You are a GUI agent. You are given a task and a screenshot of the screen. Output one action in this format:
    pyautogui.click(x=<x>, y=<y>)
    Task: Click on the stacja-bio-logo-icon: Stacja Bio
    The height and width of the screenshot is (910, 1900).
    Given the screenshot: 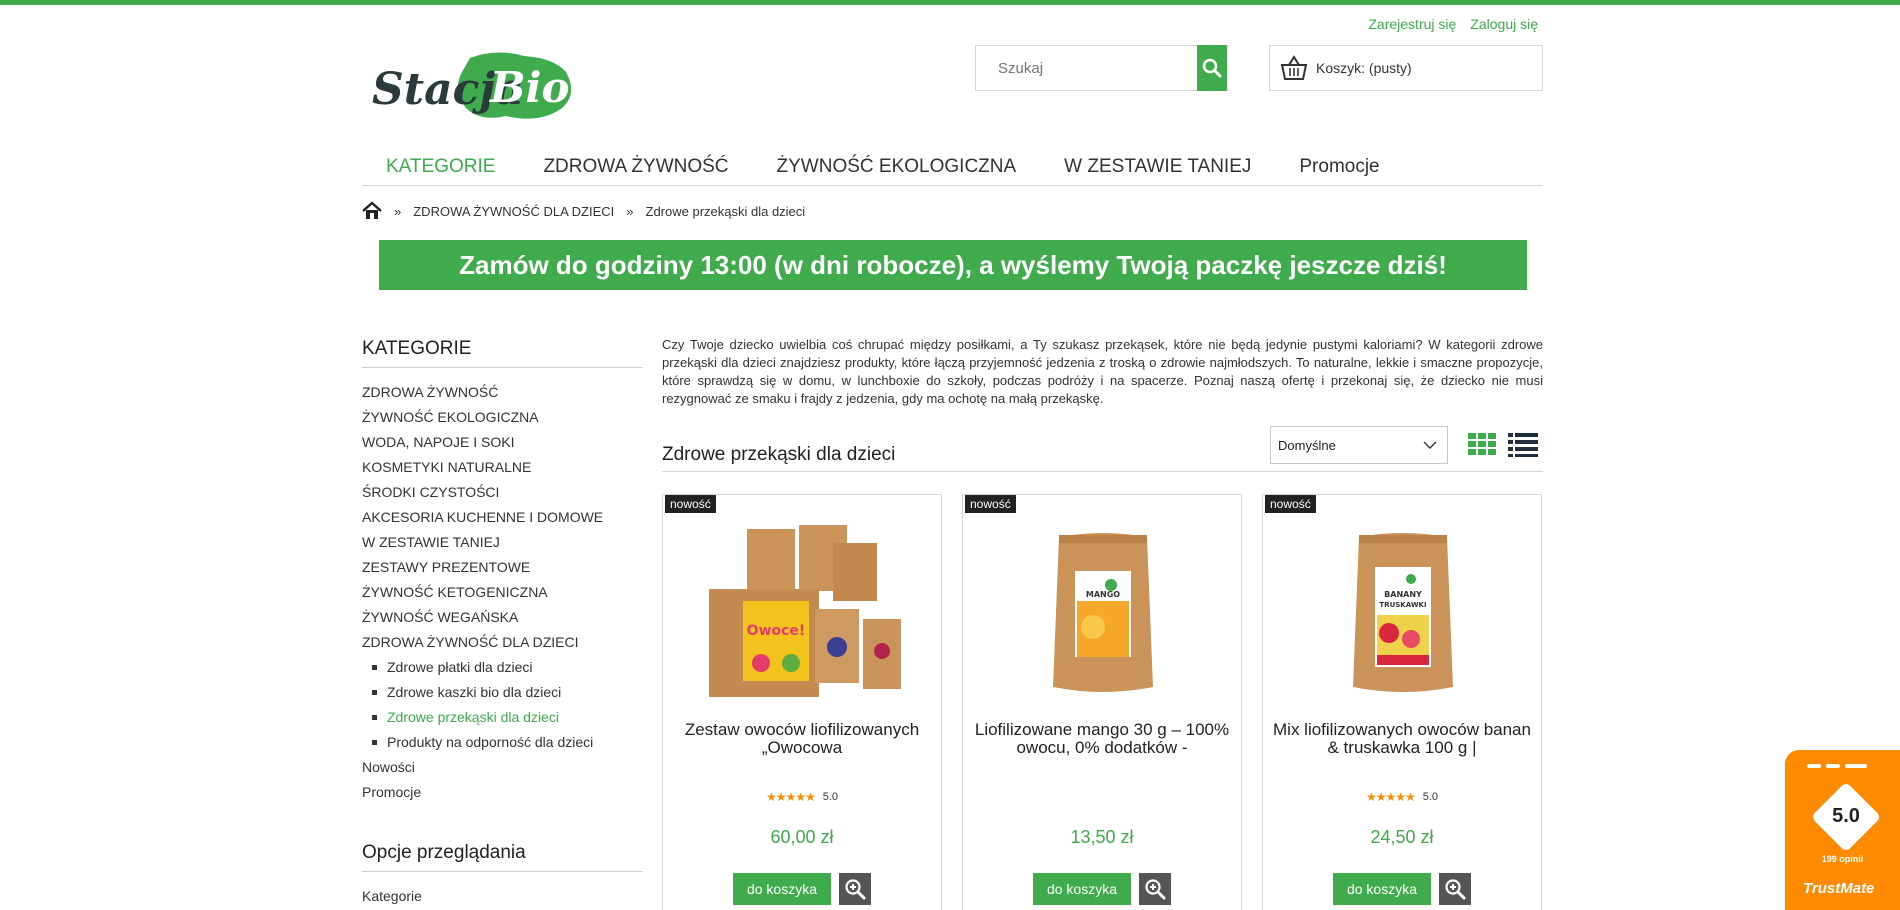 What is the action you would take?
    pyautogui.click(x=472, y=85)
    